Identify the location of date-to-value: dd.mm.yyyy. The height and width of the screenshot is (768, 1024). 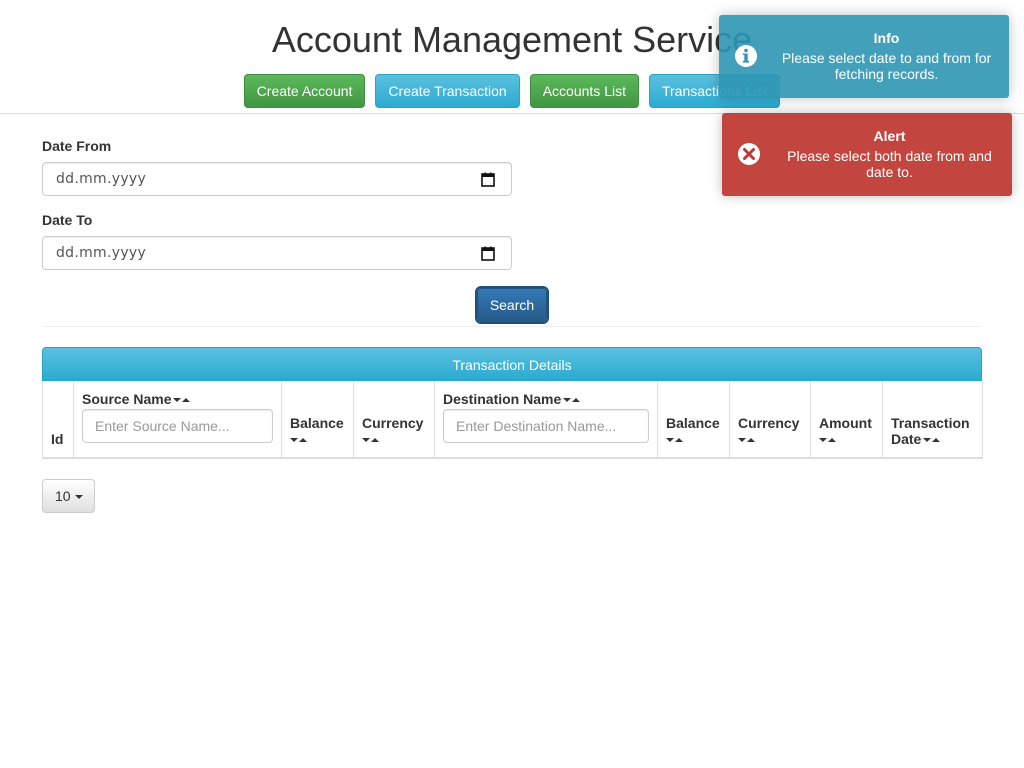
(101, 253).